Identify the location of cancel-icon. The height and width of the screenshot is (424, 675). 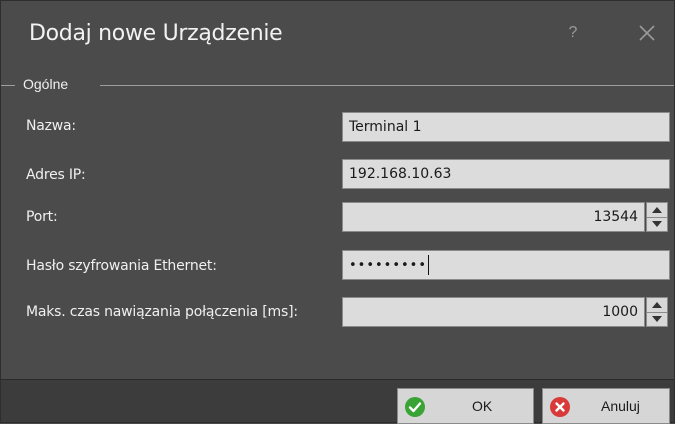
(560, 407).